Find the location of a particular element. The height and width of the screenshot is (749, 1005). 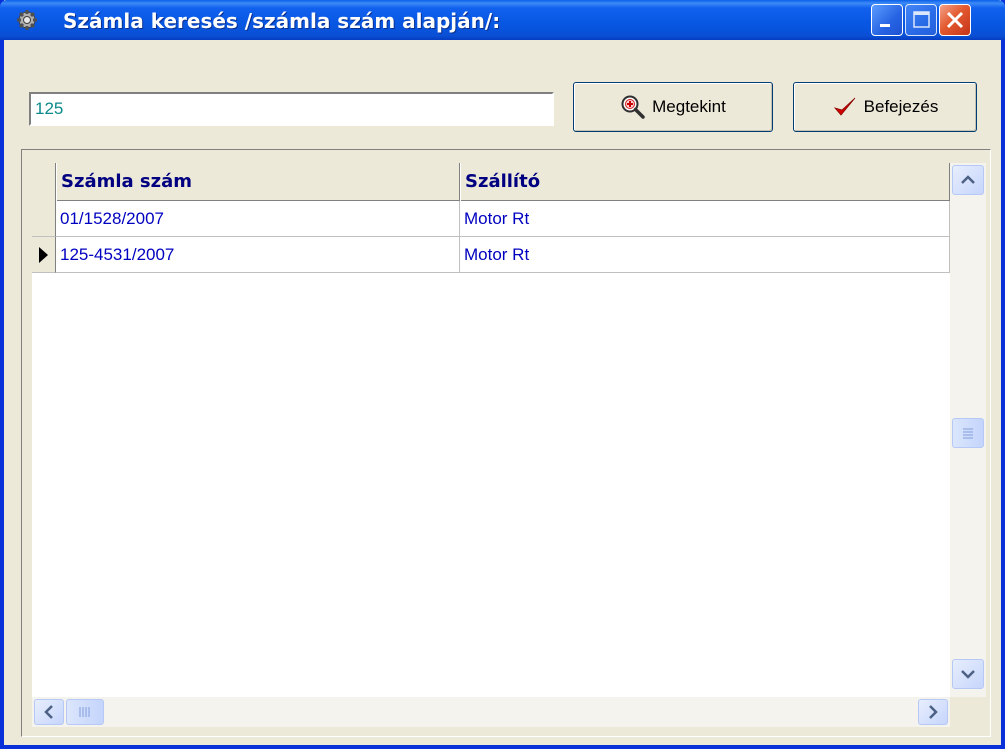

vertical-scroll-thumb is located at coordinates (968, 433).